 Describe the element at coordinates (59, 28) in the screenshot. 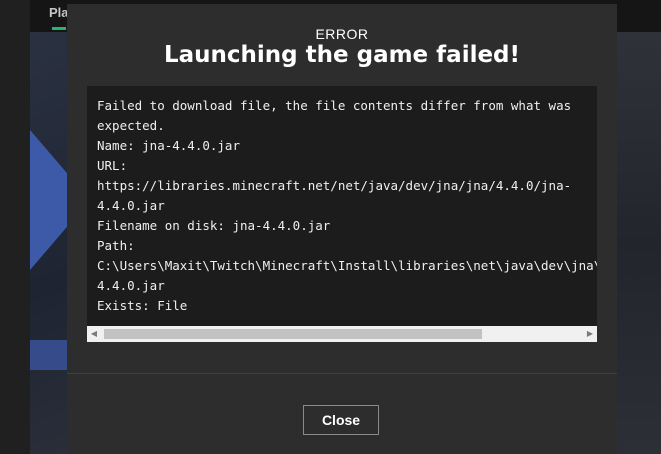

I see `active-tab-indicator` at that location.